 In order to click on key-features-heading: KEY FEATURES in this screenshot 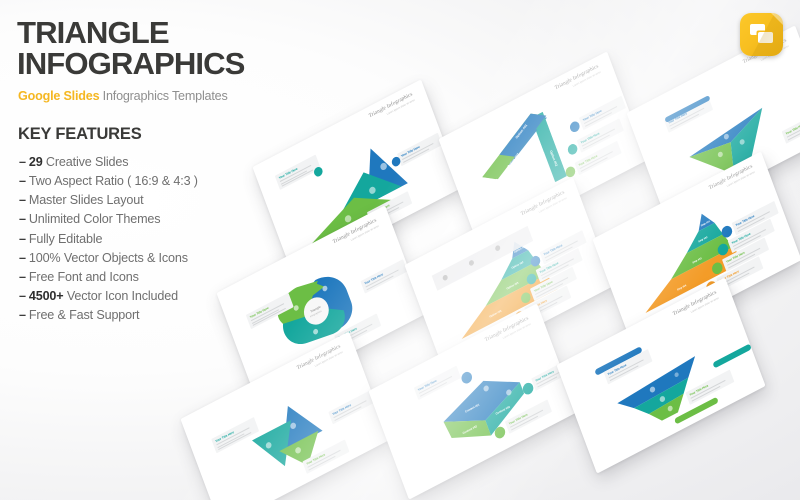, I will do `click(80, 134)`.